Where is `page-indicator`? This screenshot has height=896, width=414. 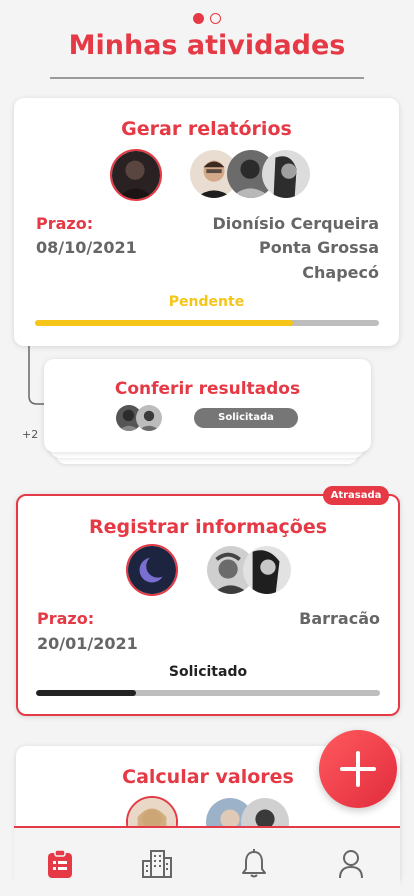 page-indicator is located at coordinates (207, 18).